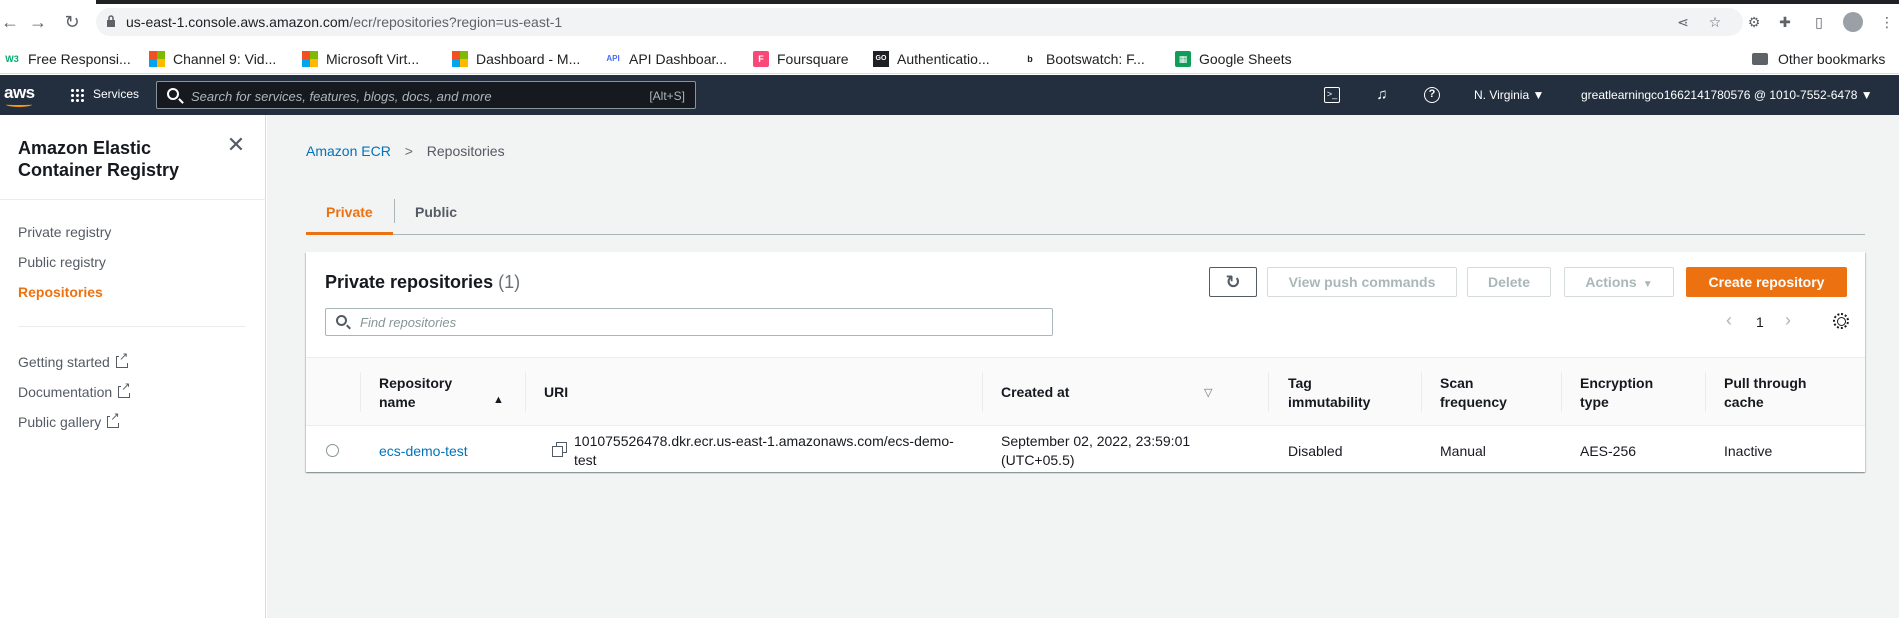 The height and width of the screenshot is (618, 1899). Describe the element at coordinates (1362, 282) in the screenshot. I see `view-push-commands-button: View push commands` at that location.